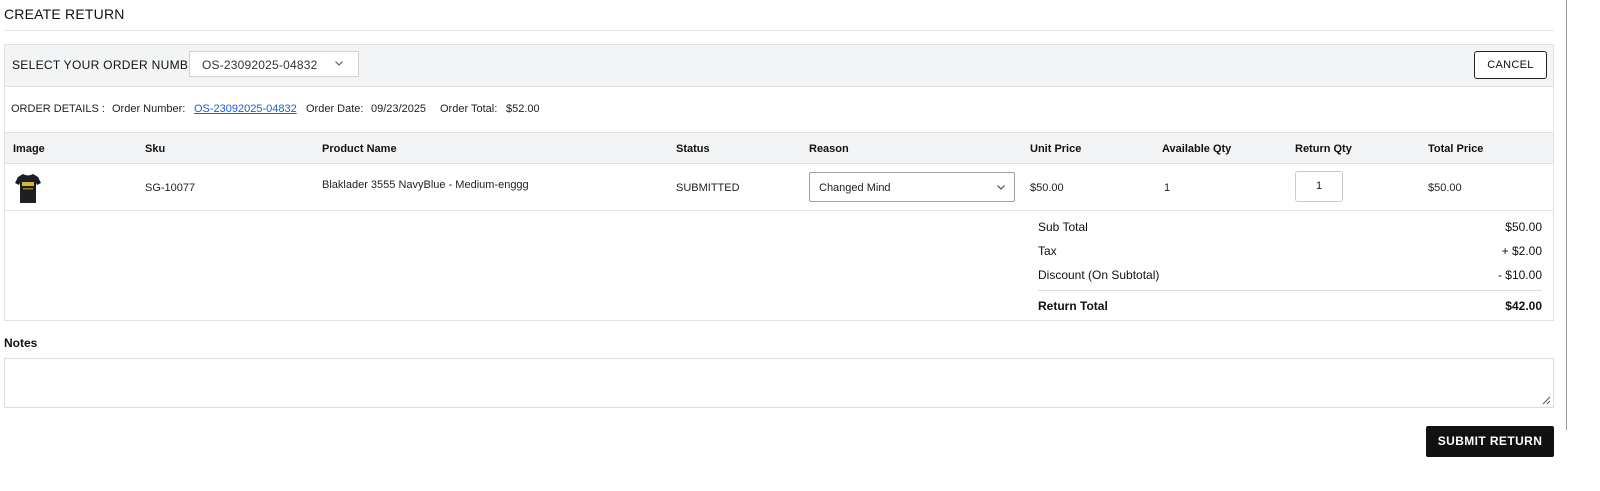 The image size is (1600, 491). What do you see at coordinates (425, 185) in the screenshot?
I see `row-product-name: Blaklader 3555 NavyBlue - Medium-enggg` at bounding box center [425, 185].